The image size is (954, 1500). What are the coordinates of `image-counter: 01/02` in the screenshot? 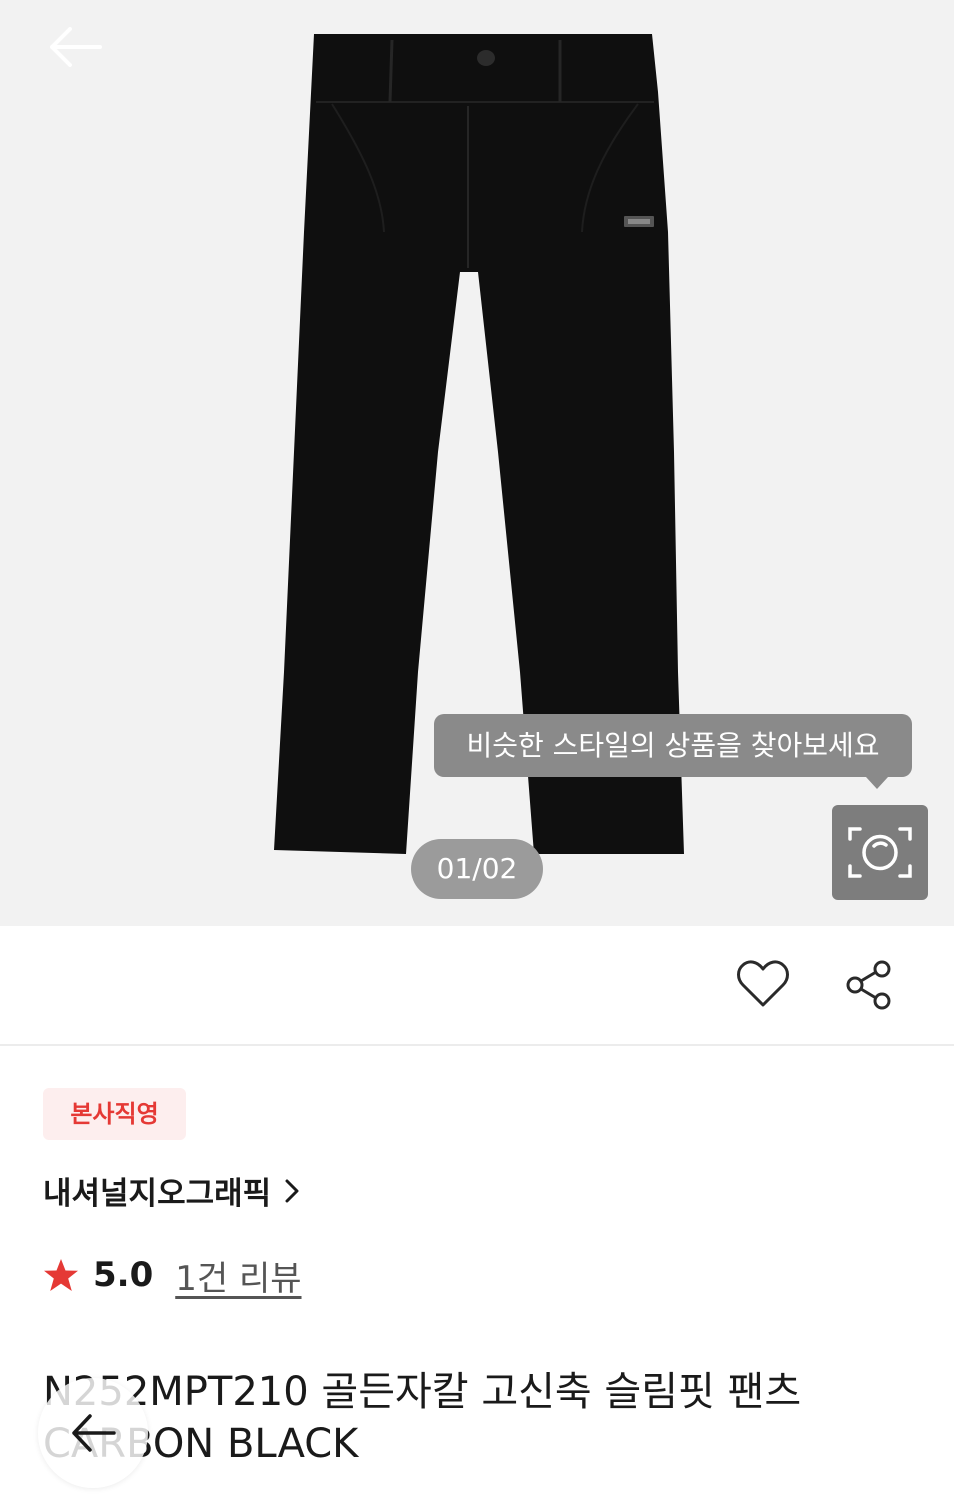 It's located at (477, 869).